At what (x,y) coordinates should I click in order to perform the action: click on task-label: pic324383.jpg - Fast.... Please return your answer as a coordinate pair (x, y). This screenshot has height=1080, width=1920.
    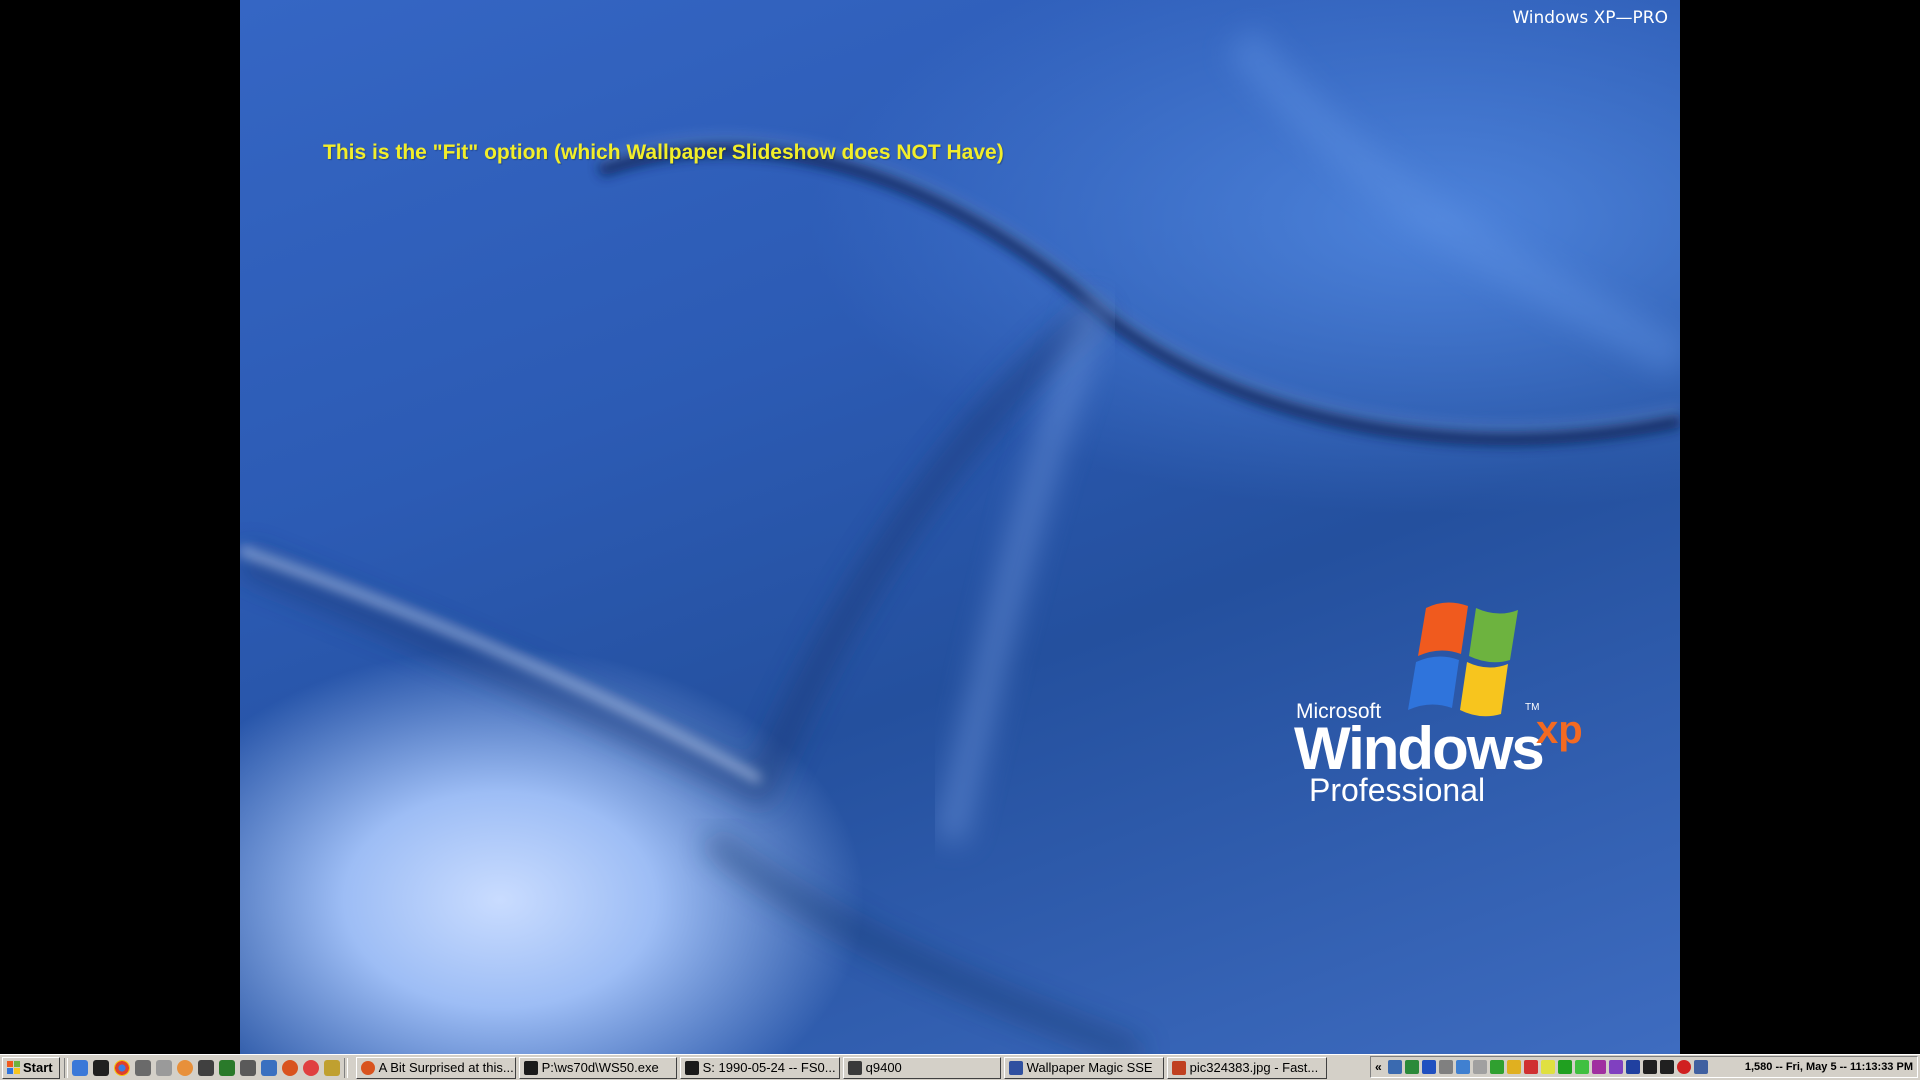
    Looking at the image, I should click on (1254, 1067).